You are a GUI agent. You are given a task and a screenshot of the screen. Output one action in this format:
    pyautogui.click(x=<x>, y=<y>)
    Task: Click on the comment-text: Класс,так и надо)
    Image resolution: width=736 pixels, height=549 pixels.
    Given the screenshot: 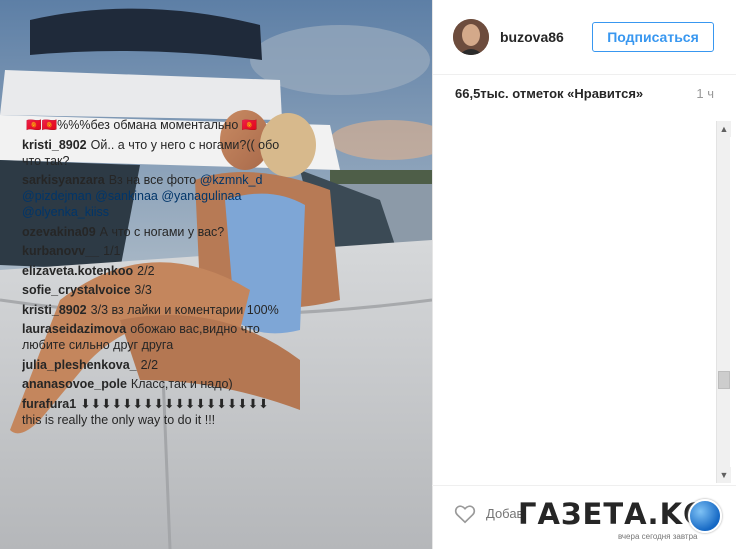 What is the action you would take?
    pyautogui.click(x=181, y=384)
    